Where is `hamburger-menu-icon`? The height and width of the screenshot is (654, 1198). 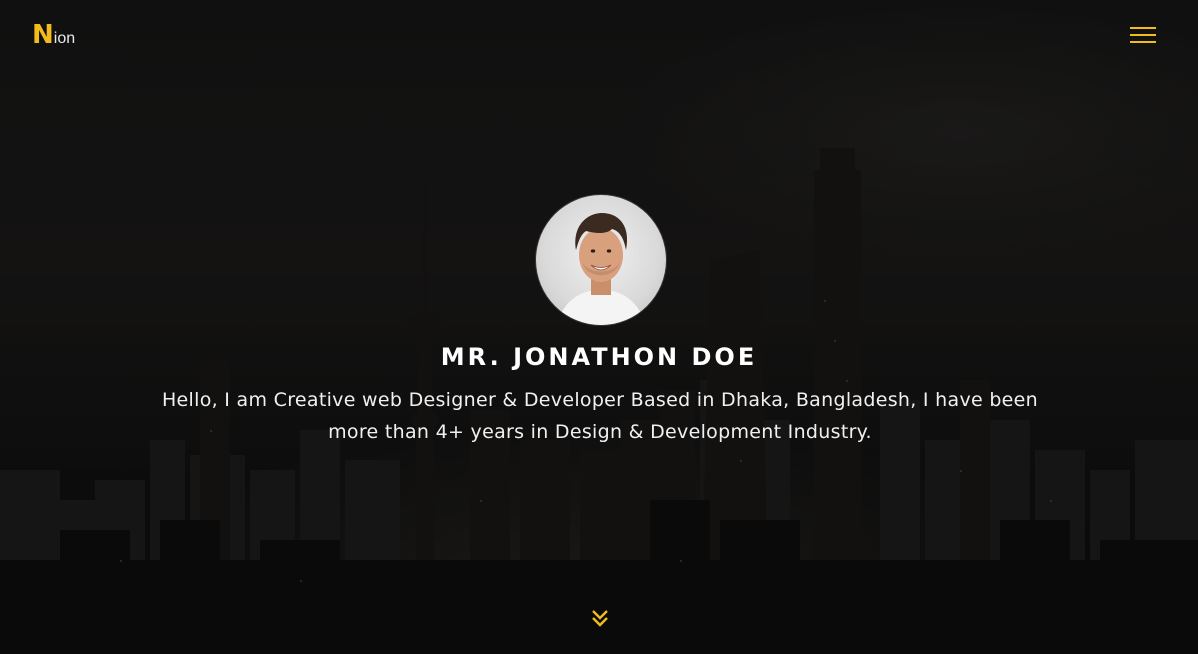
hamburger-menu-icon is located at coordinates (1143, 36).